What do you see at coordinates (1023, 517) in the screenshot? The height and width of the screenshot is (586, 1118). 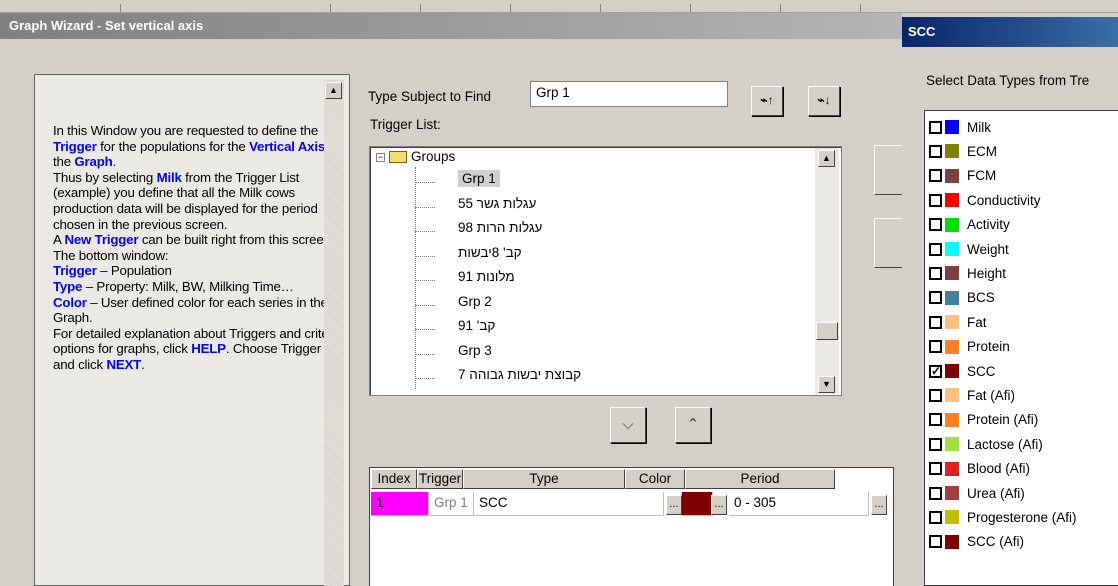 I see `data-type-item: Progesterone (Afi)` at bounding box center [1023, 517].